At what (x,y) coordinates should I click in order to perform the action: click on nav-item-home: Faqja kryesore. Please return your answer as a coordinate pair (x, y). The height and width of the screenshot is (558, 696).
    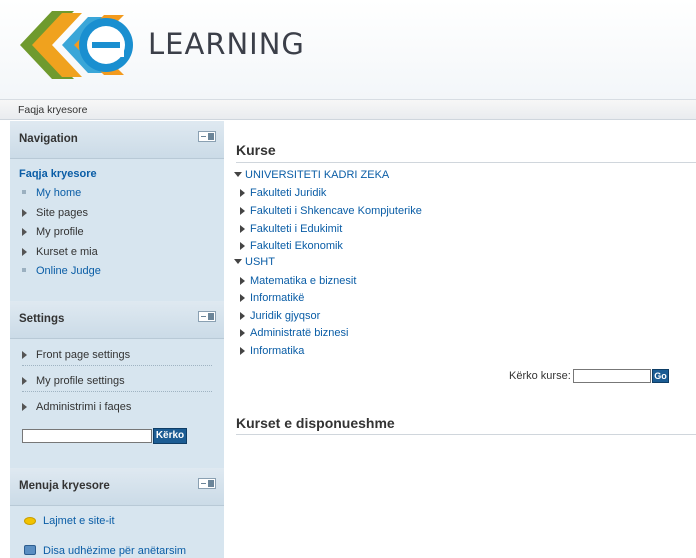
    Looking at the image, I should click on (58, 174).